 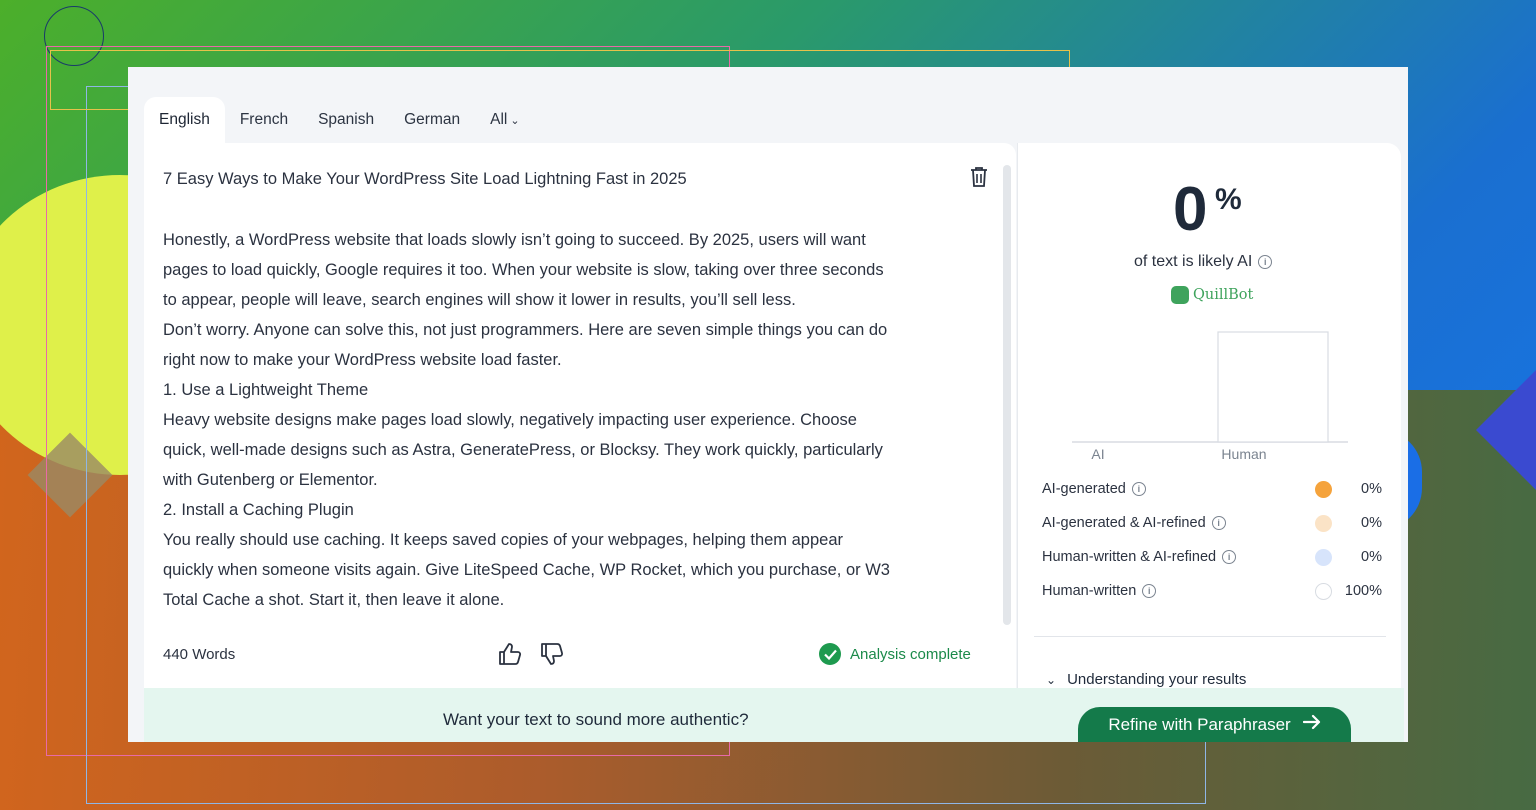 I want to click on editor-scrollbar, so click(x=1007, y=395).